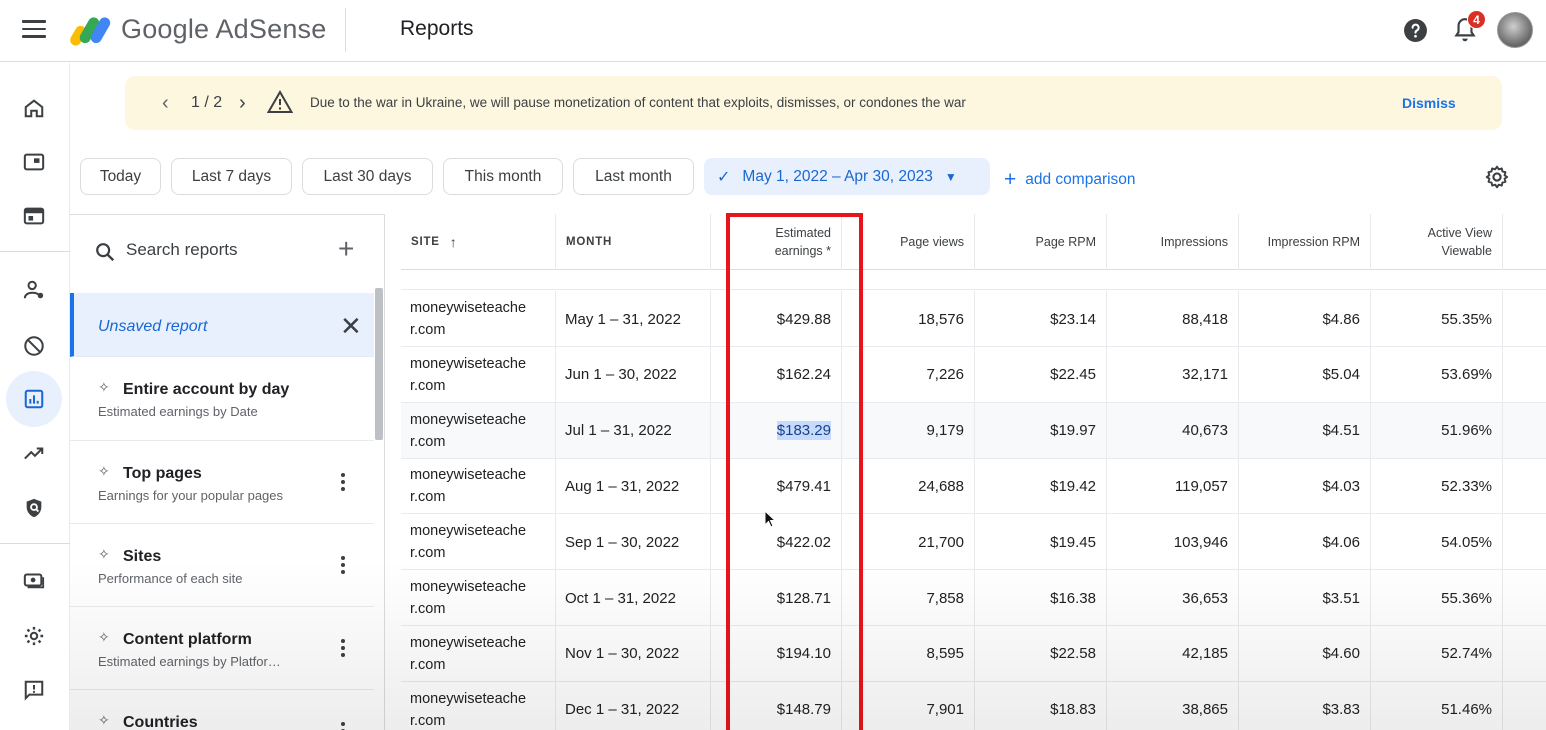 The image size is (1546, 730). What do you see at coordinates (1437, 242) in the screenshot?
I see `col-header-active-view-viewable: Active View Viewable` at bounding box center [1437, 242].